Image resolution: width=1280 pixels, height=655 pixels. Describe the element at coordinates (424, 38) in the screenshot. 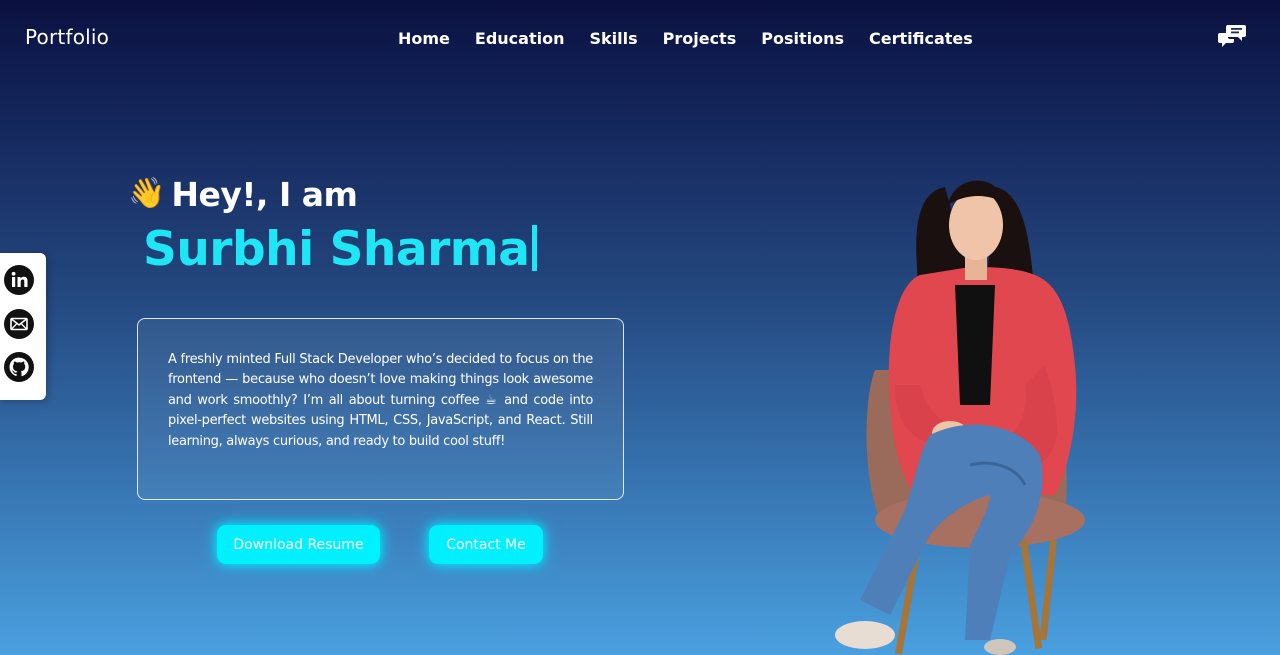

I see `nav-link-home: Home` at that location.